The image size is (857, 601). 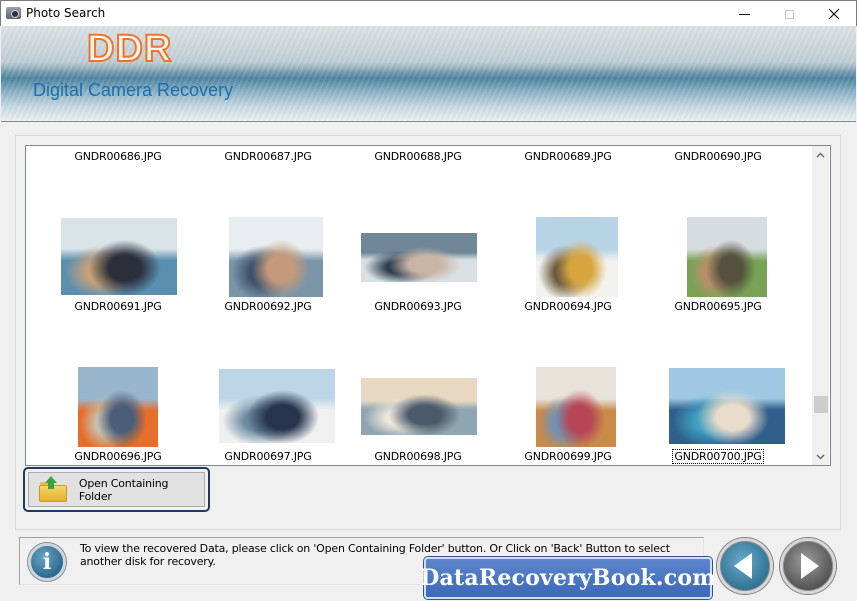 I want to click on chevron-down-icon, so click(x=820, y=456).